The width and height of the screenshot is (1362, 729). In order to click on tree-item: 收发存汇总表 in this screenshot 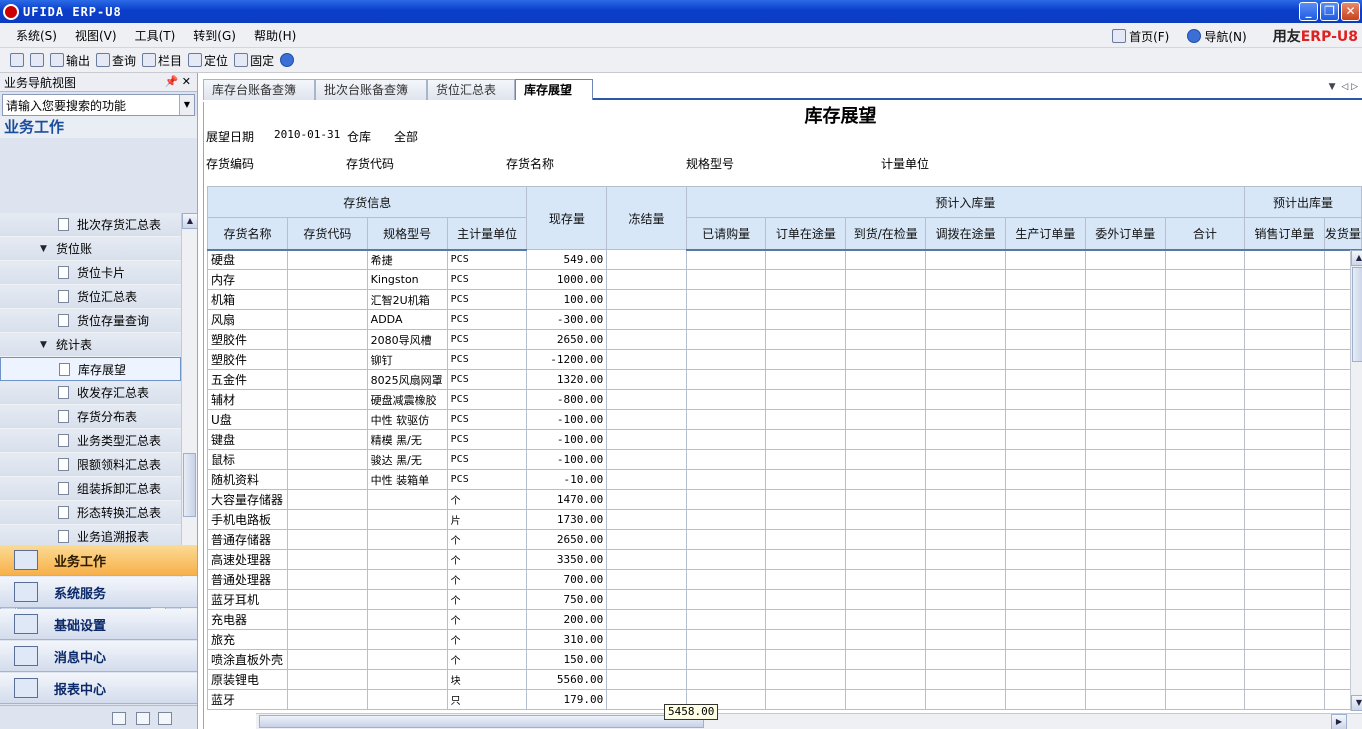, I will do `click(90, 393)`.